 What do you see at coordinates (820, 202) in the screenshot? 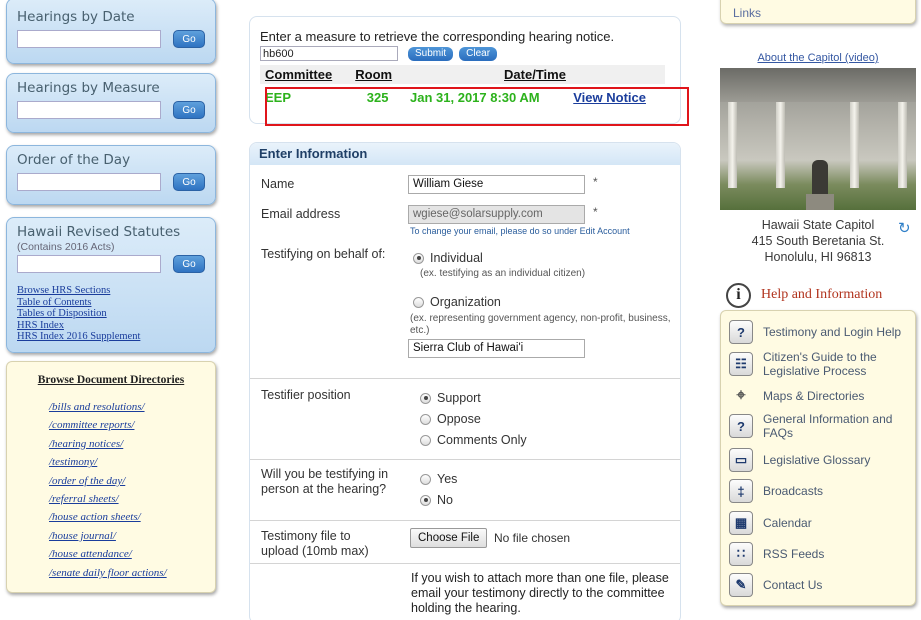
I see `capitol-statue-base` at bounding box center [820, 202].